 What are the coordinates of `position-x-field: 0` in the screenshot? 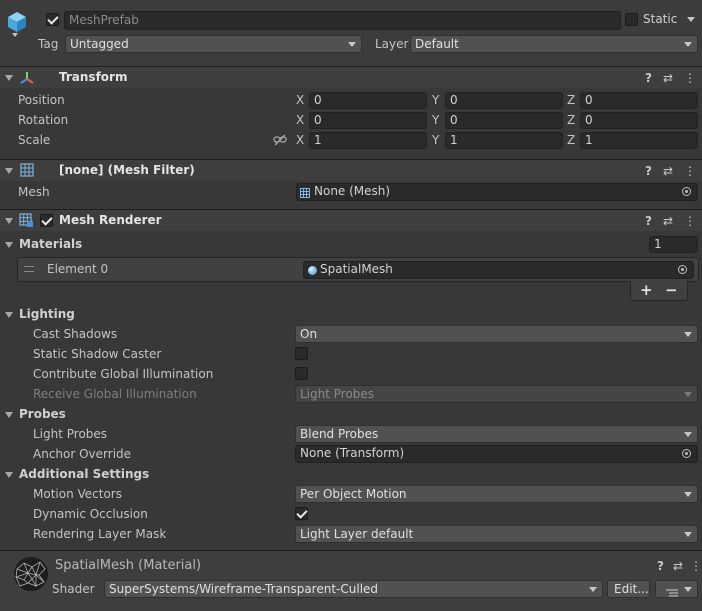 It's located at (368, 100).